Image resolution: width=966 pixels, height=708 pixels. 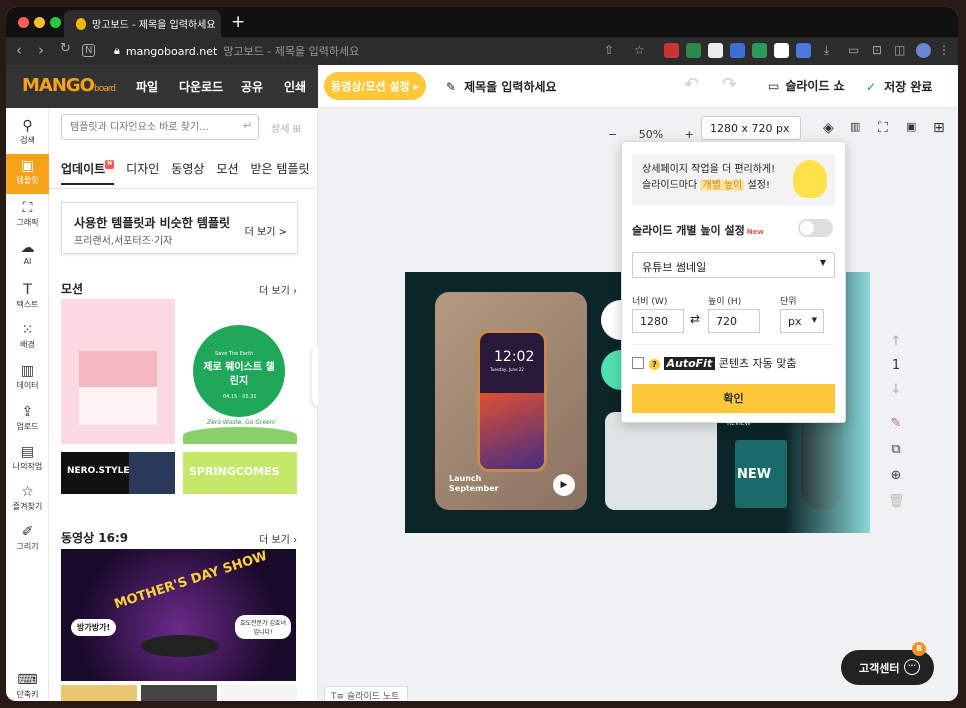 What do you see at coordinates (654, 364) in the screenshot?
I see `help-icon: ?` at bounding box center [654, 364].